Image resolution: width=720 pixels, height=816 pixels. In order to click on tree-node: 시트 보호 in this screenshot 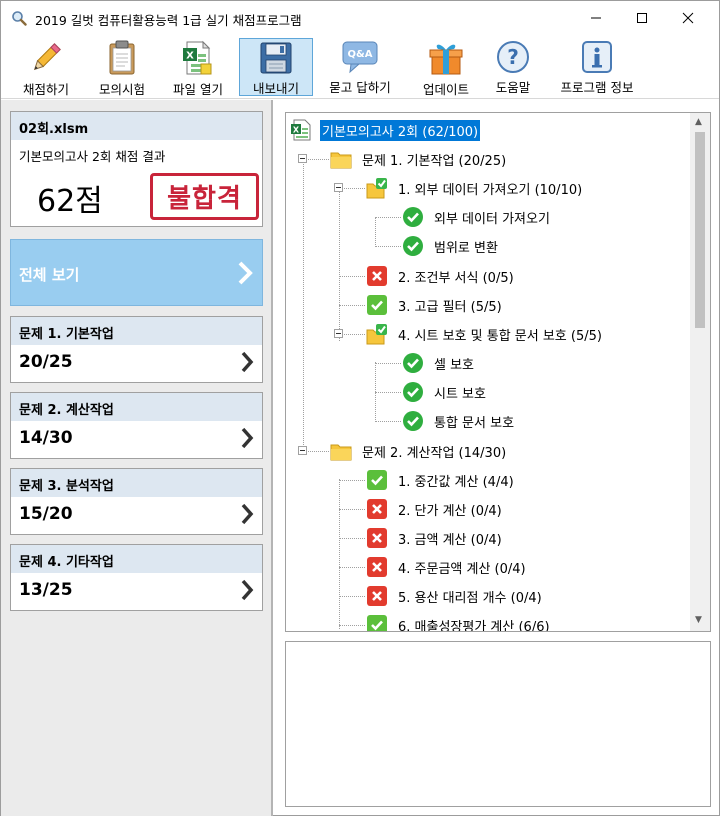, I will do `click(445, 392)`.